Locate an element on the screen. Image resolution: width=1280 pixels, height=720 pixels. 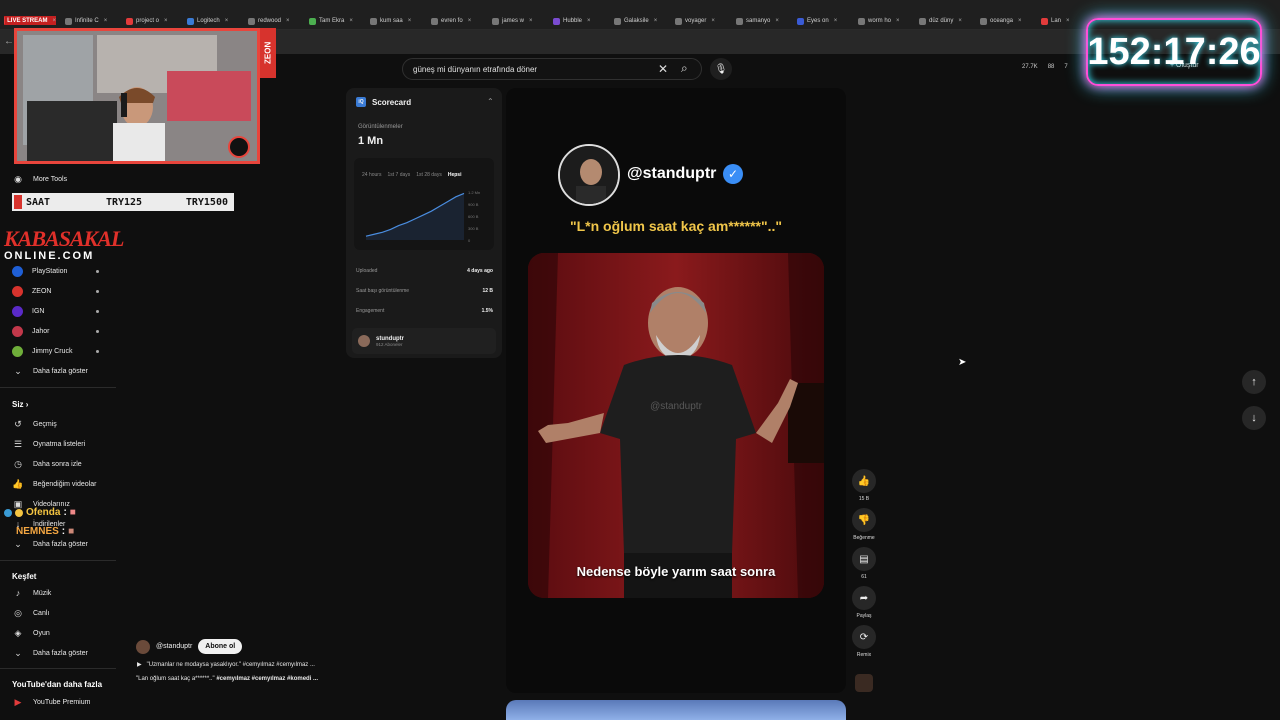
scorecard-channel: stunduptr 912 Aboneler is located at coordinates (424, 341).